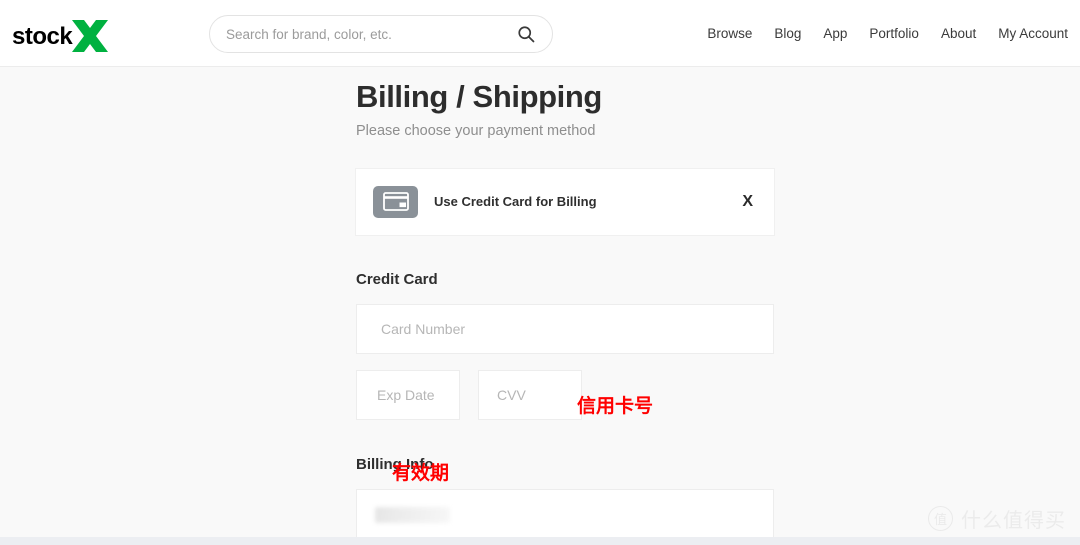  What do you see at coordinates (835, 33) in the screenshot?
I see `nav-item-app: App` at bounding box center [835, 33].